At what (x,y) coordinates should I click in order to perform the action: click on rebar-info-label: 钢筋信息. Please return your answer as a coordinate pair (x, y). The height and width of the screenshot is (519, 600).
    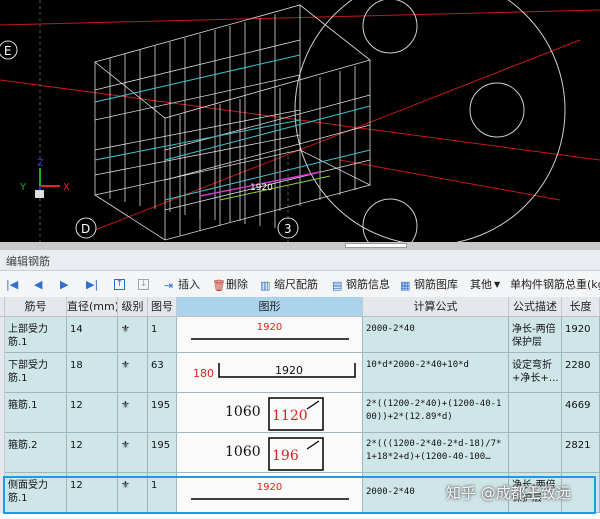
    Looking at the image, I should click on (368, 284).